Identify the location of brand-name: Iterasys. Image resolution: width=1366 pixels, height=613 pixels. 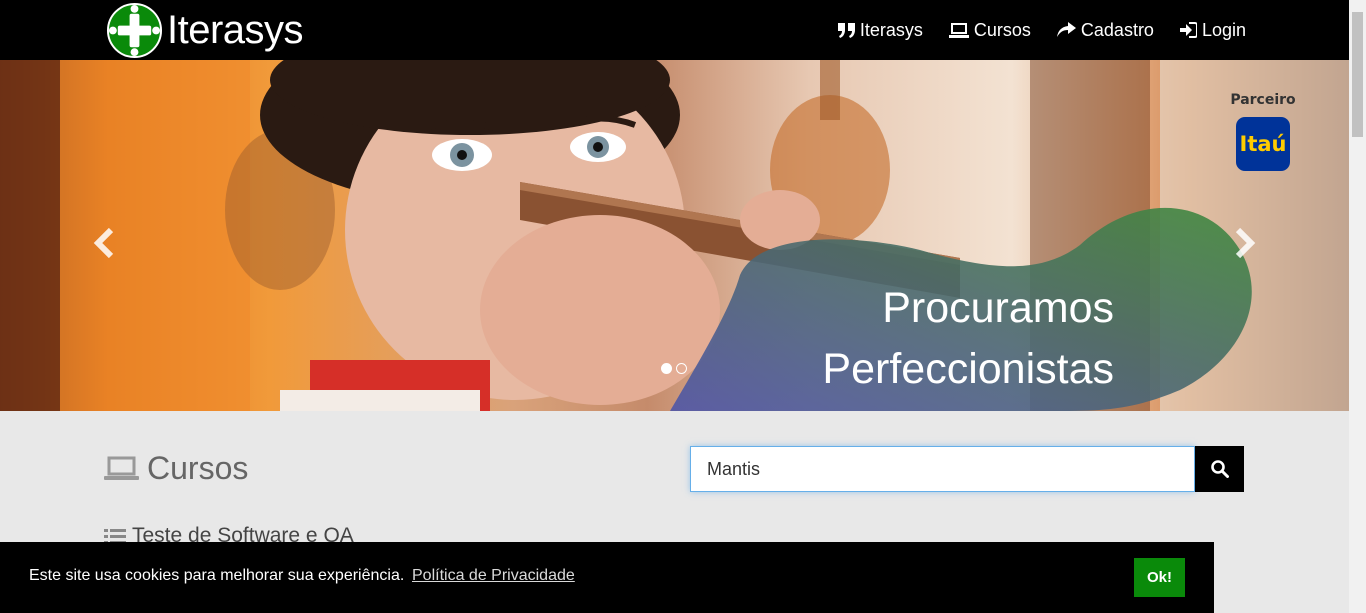
(235, 29).